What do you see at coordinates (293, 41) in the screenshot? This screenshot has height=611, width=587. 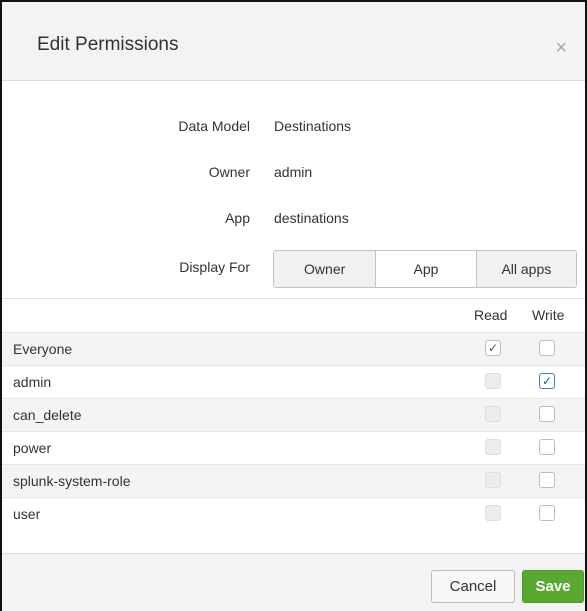 I see `dialog-header: Edit Permissions ×` at bounding box center [293, 41].